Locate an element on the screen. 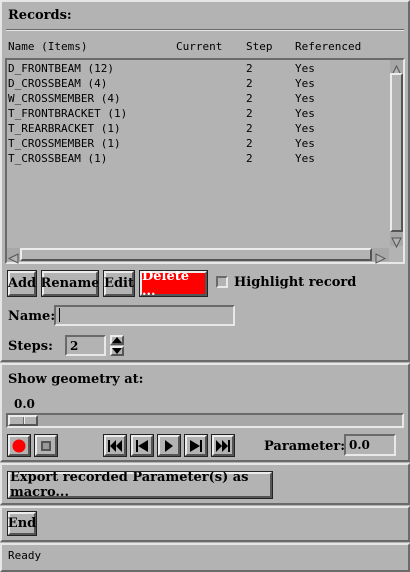 The image size is (410, 572). row-name: W_CROSSMEMBER (4) is located at coordinates (64, 98).